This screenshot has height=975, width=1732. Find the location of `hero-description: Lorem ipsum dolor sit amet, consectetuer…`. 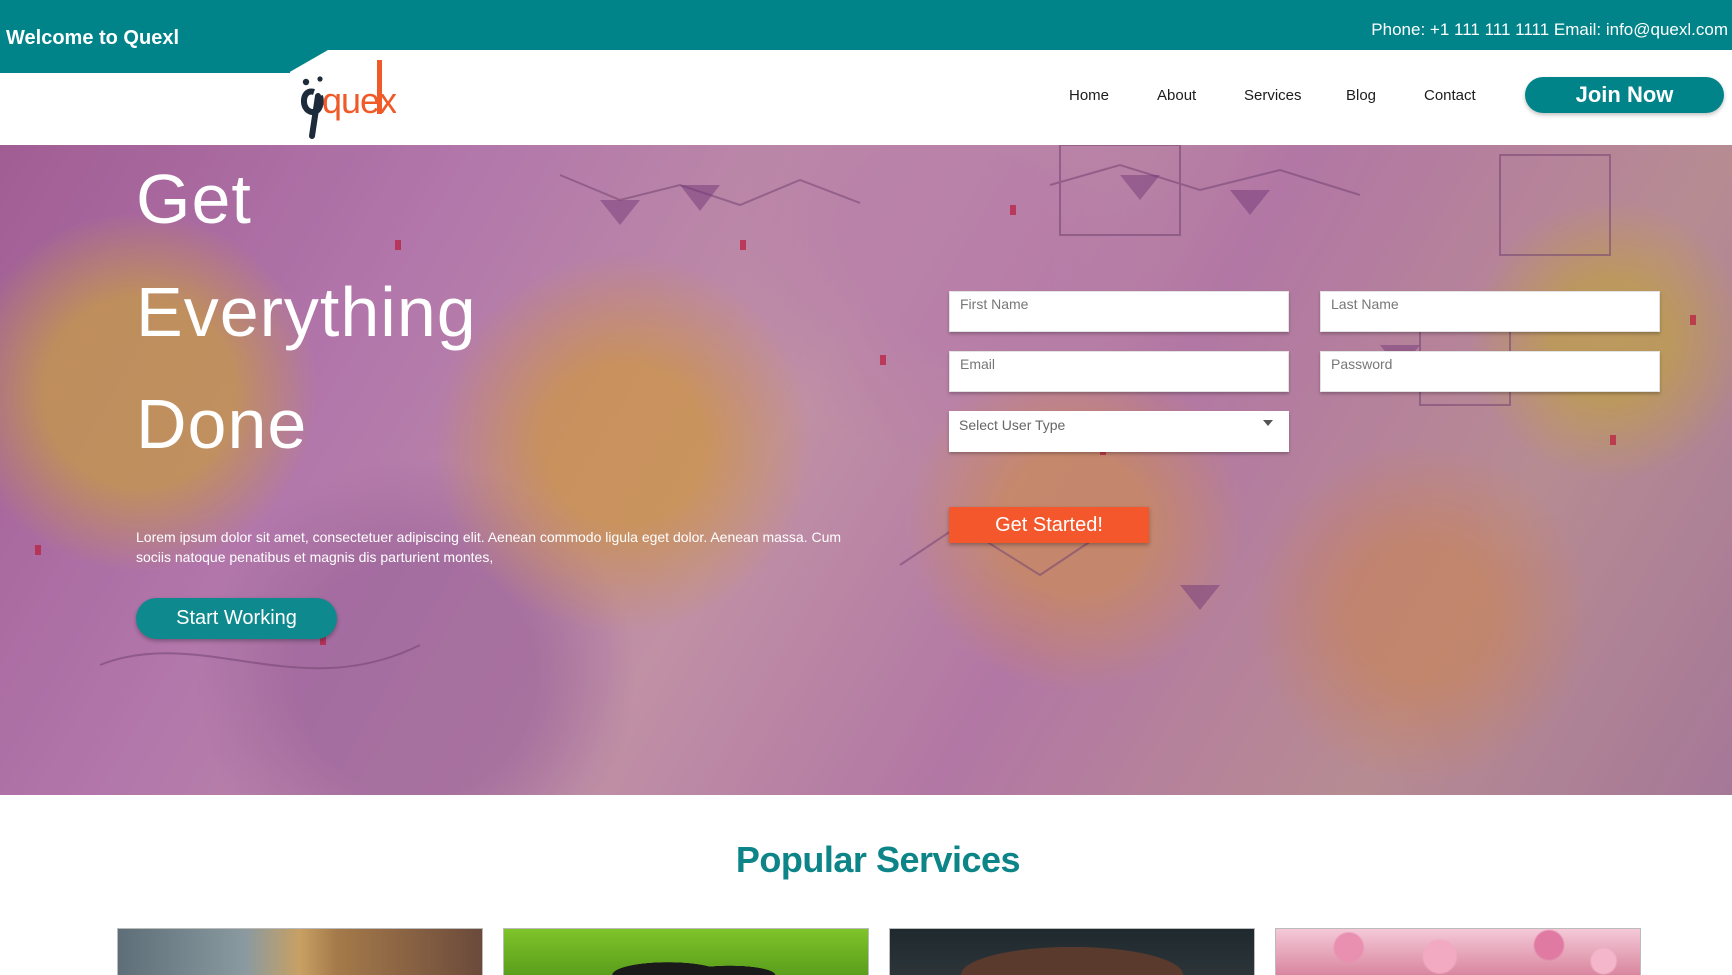

hero-description: Lorem ipsum dolor sit amet, consectetuer… is located at coordinates (489, 547).